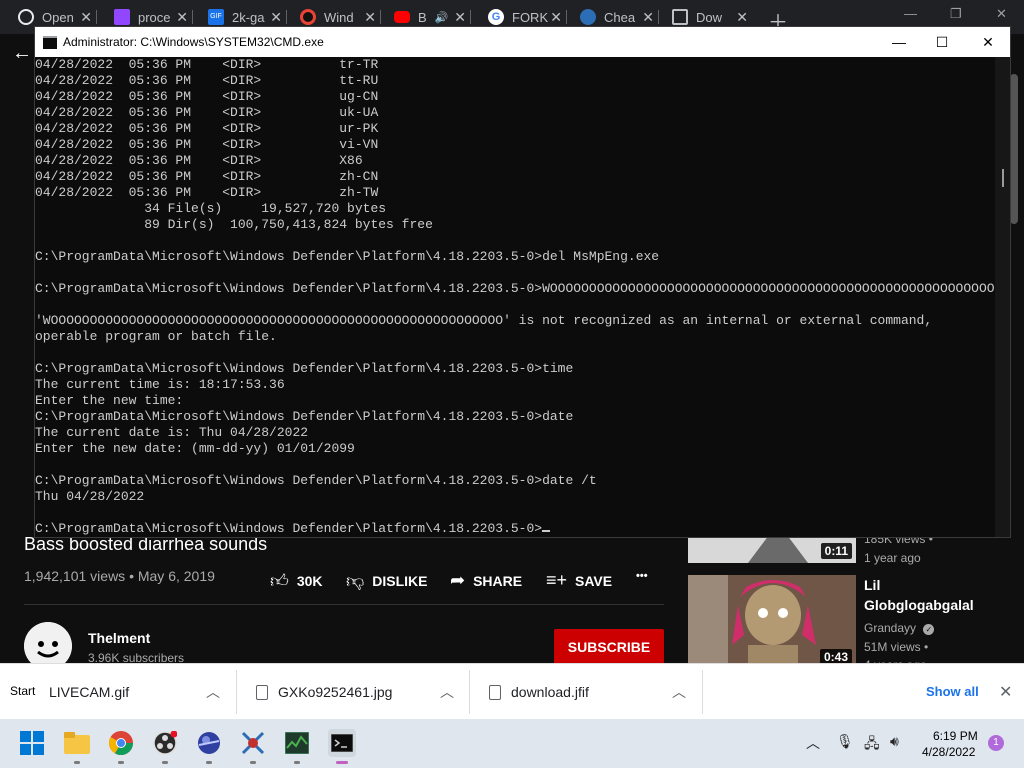  What do you see at coordinates (248, 17) in the screenshot?
I see `tab-label: 2k-ga` at bounding box center [248, 17].